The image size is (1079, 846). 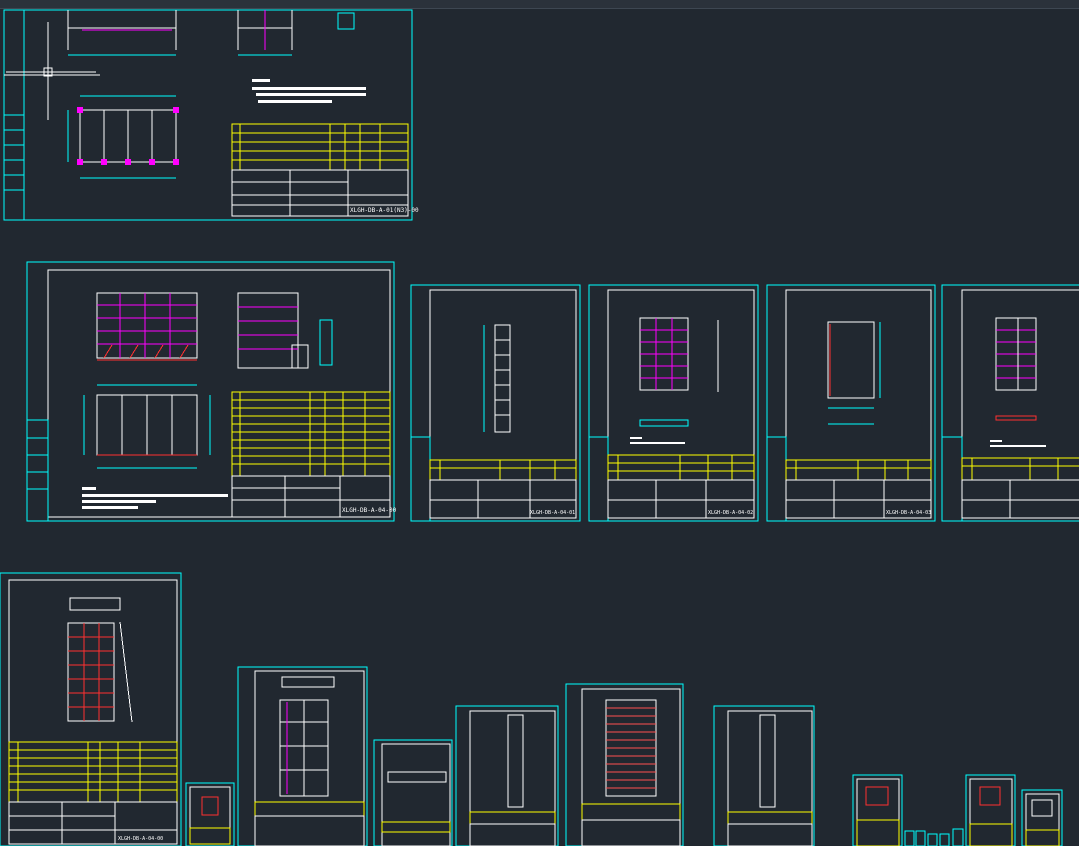 I want to click on drawing-number-label: XLGH-DB-A-04-03, so click(x=908, y=513).